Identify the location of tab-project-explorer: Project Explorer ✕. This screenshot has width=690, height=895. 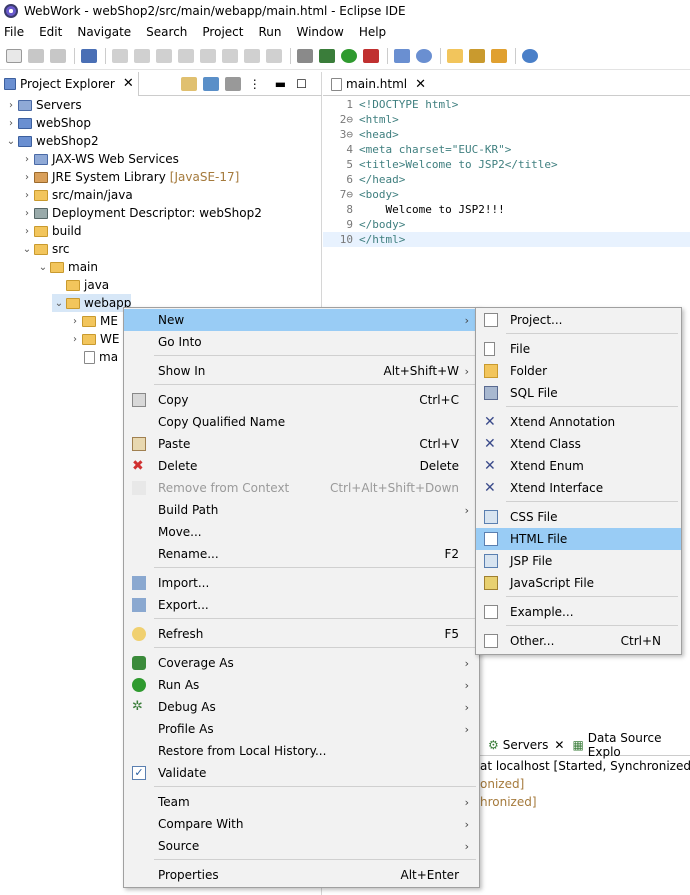
(69, 83).